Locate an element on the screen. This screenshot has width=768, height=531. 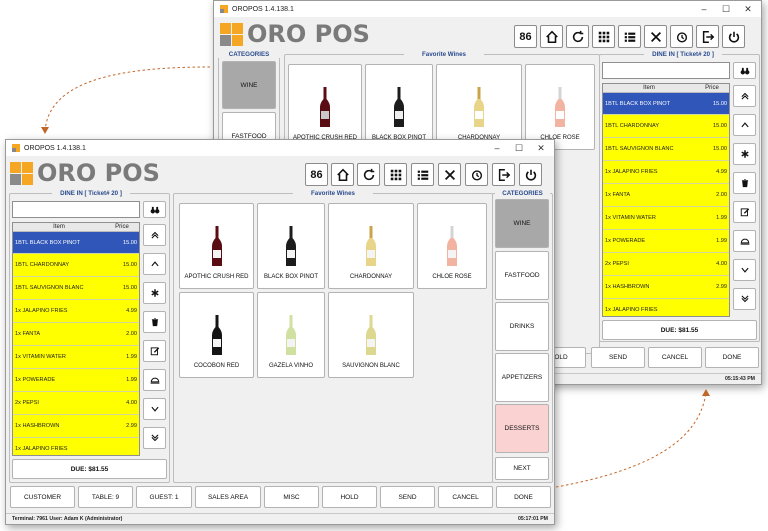
back-categories-title: CATEGORIES is located at coordinates (249, 54).